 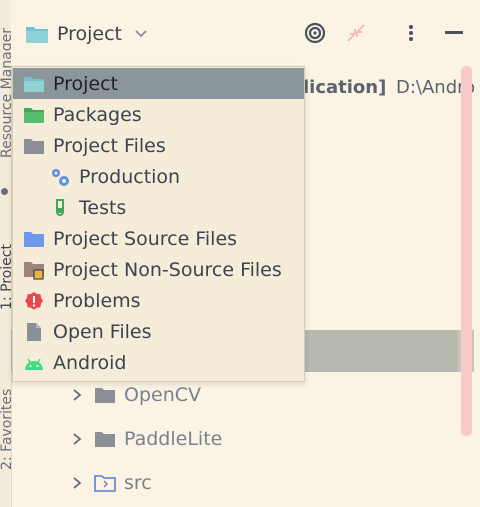 What do you see at coordinates (138, 483) in the screenshot?
I see `tree-row-label: src` at bounding box center [138, 483].